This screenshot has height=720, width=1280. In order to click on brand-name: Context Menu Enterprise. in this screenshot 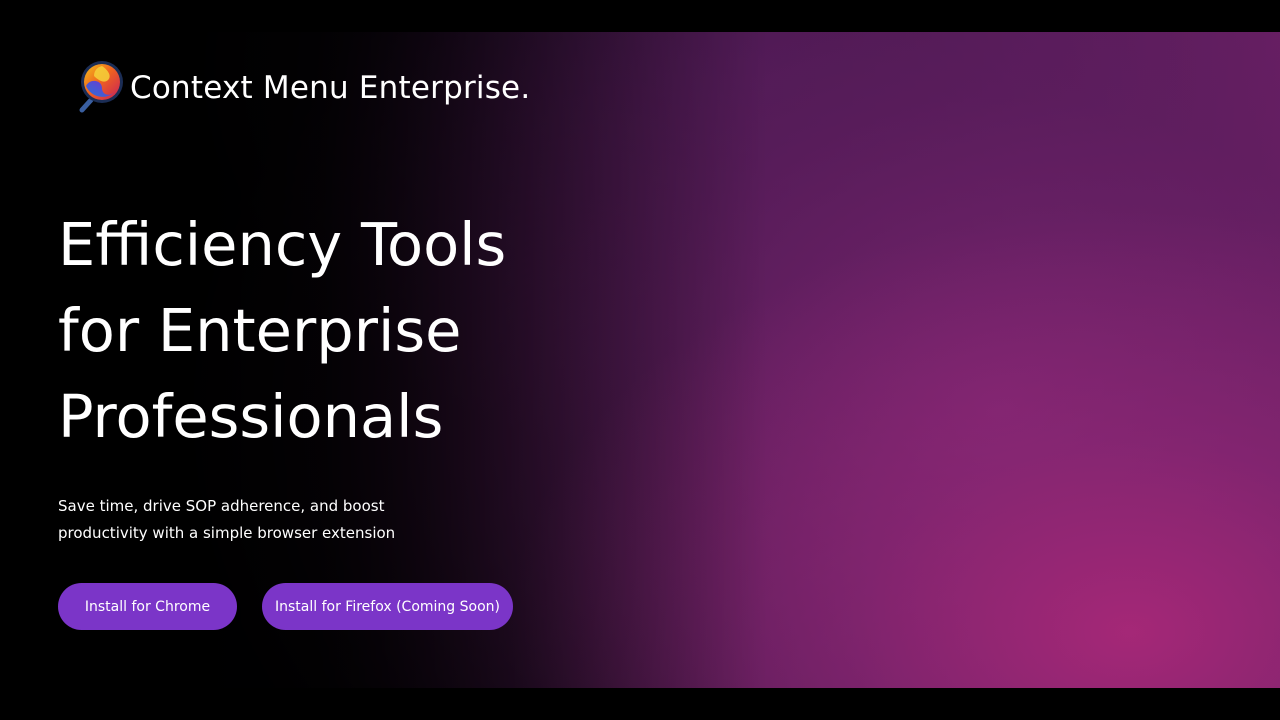, I will do `click(330, 88)`.